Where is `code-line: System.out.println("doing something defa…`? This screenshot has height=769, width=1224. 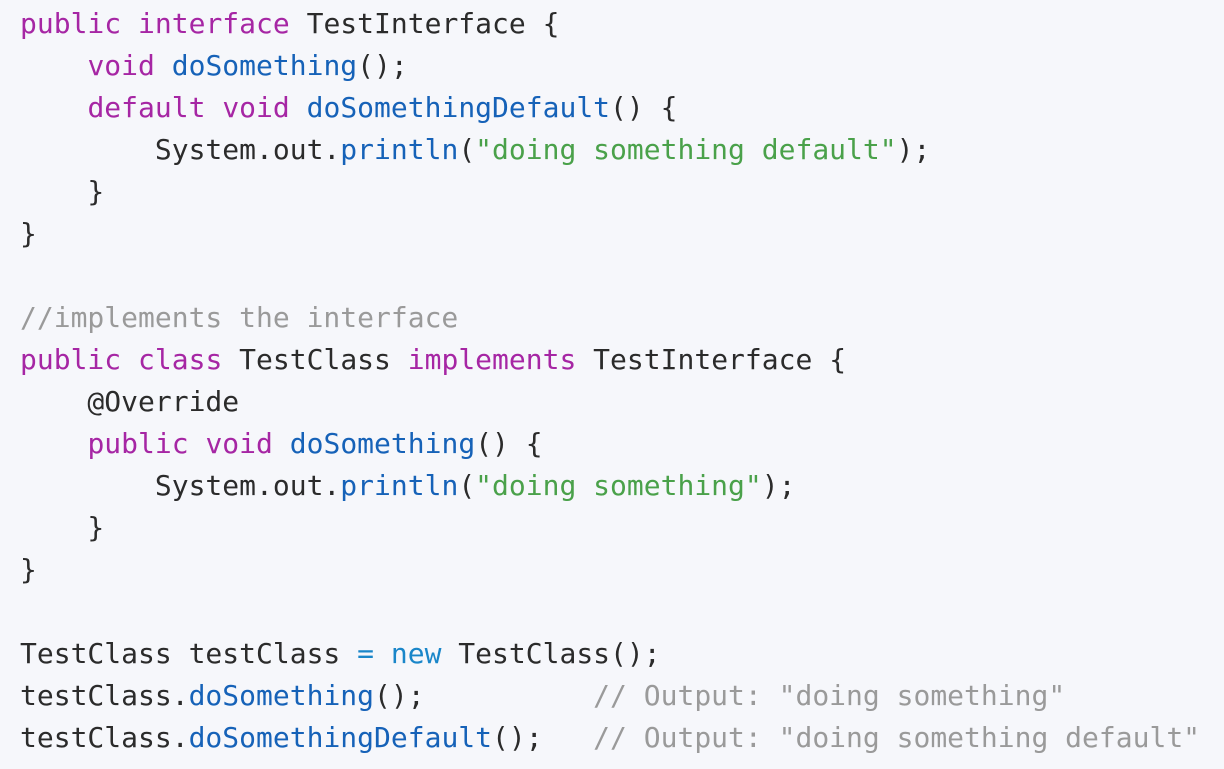
code-line: System.out.println("doing something defa… is located at coordinates (622, 150).